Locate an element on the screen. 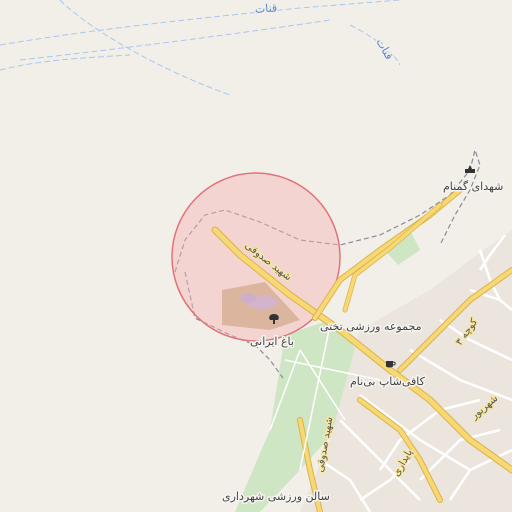 The height and width of the screenshot is (512, 512). place-label-sports-hall: سالن ورزشی شهرداری is located at coordinates (276, 496).